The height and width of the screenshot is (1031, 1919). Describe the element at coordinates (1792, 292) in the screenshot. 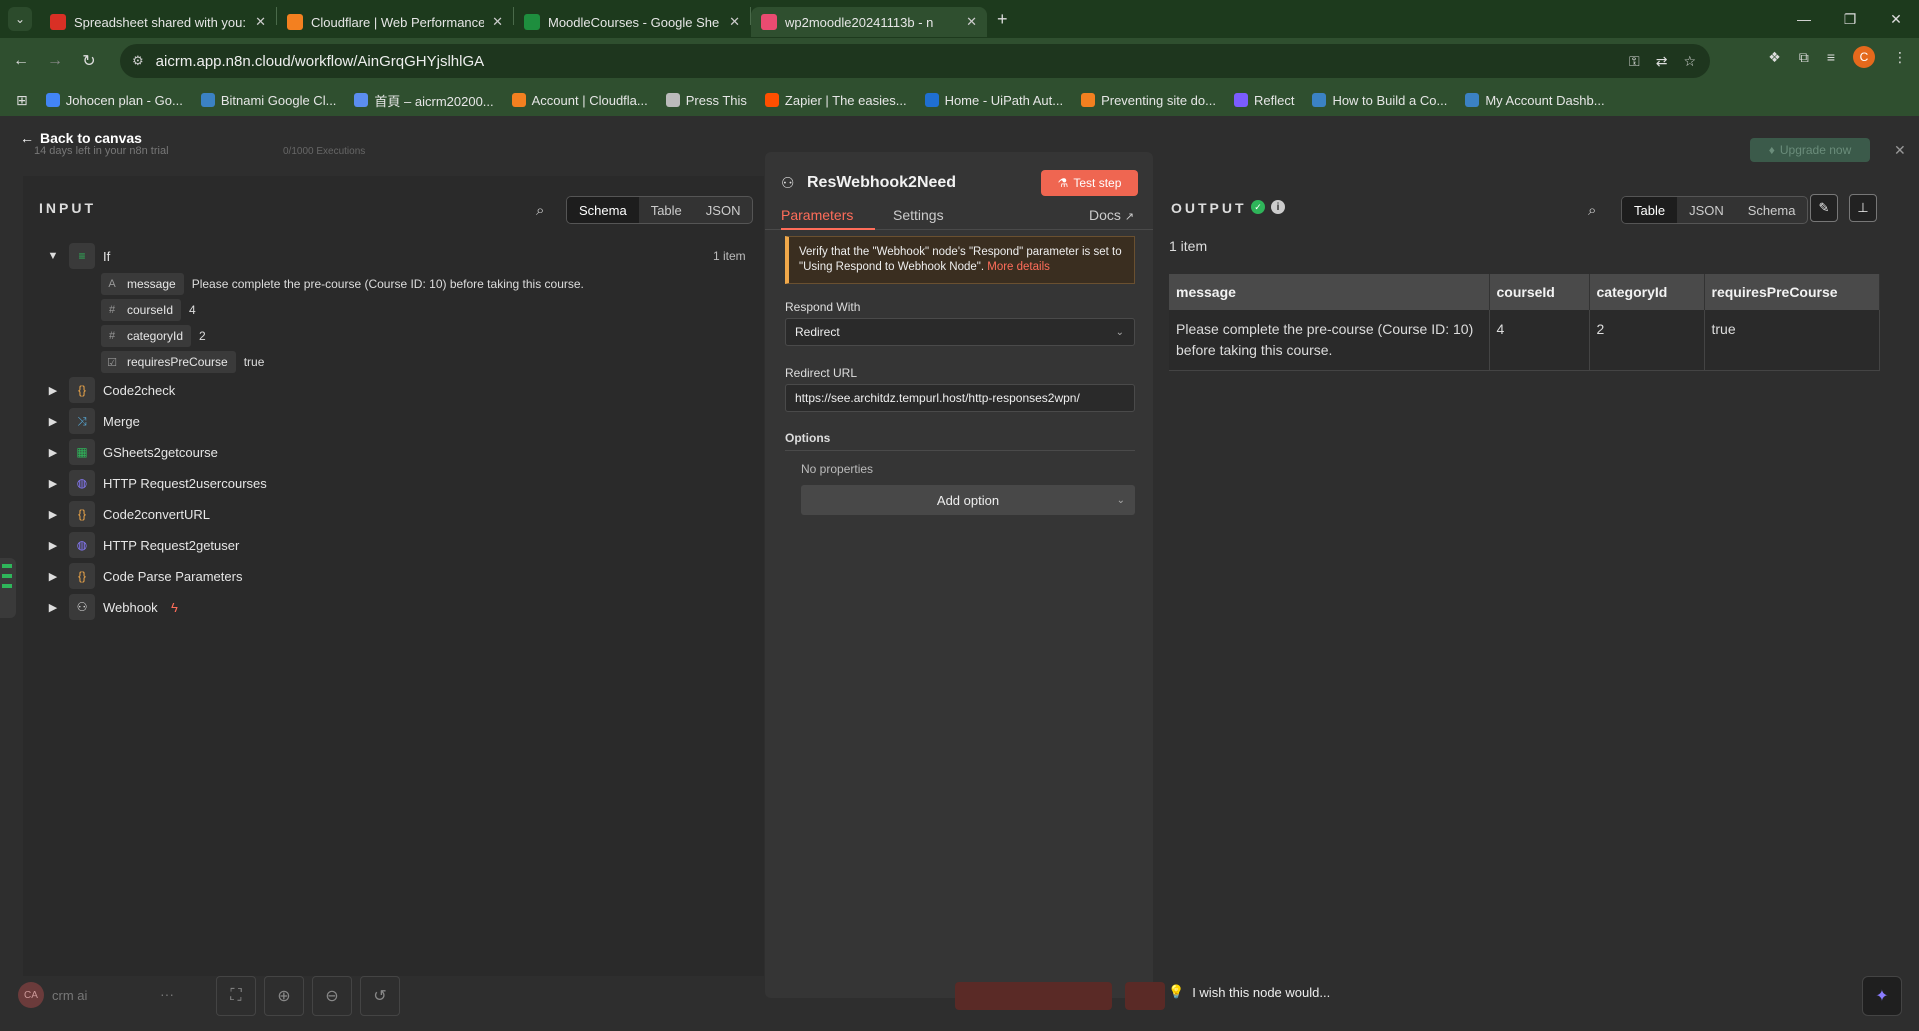

I see `column-header: requiresPreCourse` at that location.